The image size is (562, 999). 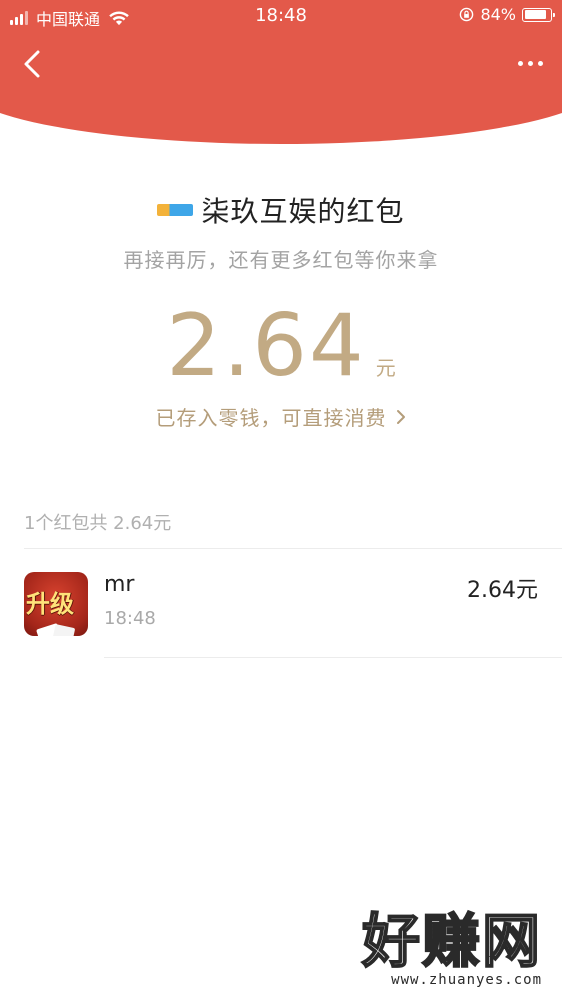 I want to click on amount-unit: 元, so click(x=385, y=368).